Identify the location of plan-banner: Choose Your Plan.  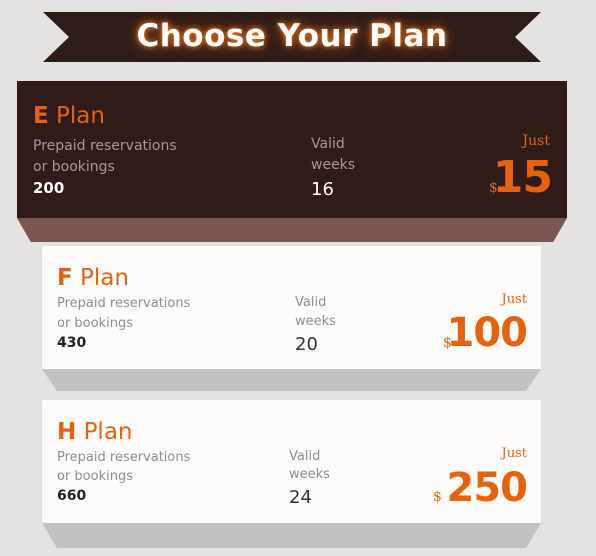
(292, 37).